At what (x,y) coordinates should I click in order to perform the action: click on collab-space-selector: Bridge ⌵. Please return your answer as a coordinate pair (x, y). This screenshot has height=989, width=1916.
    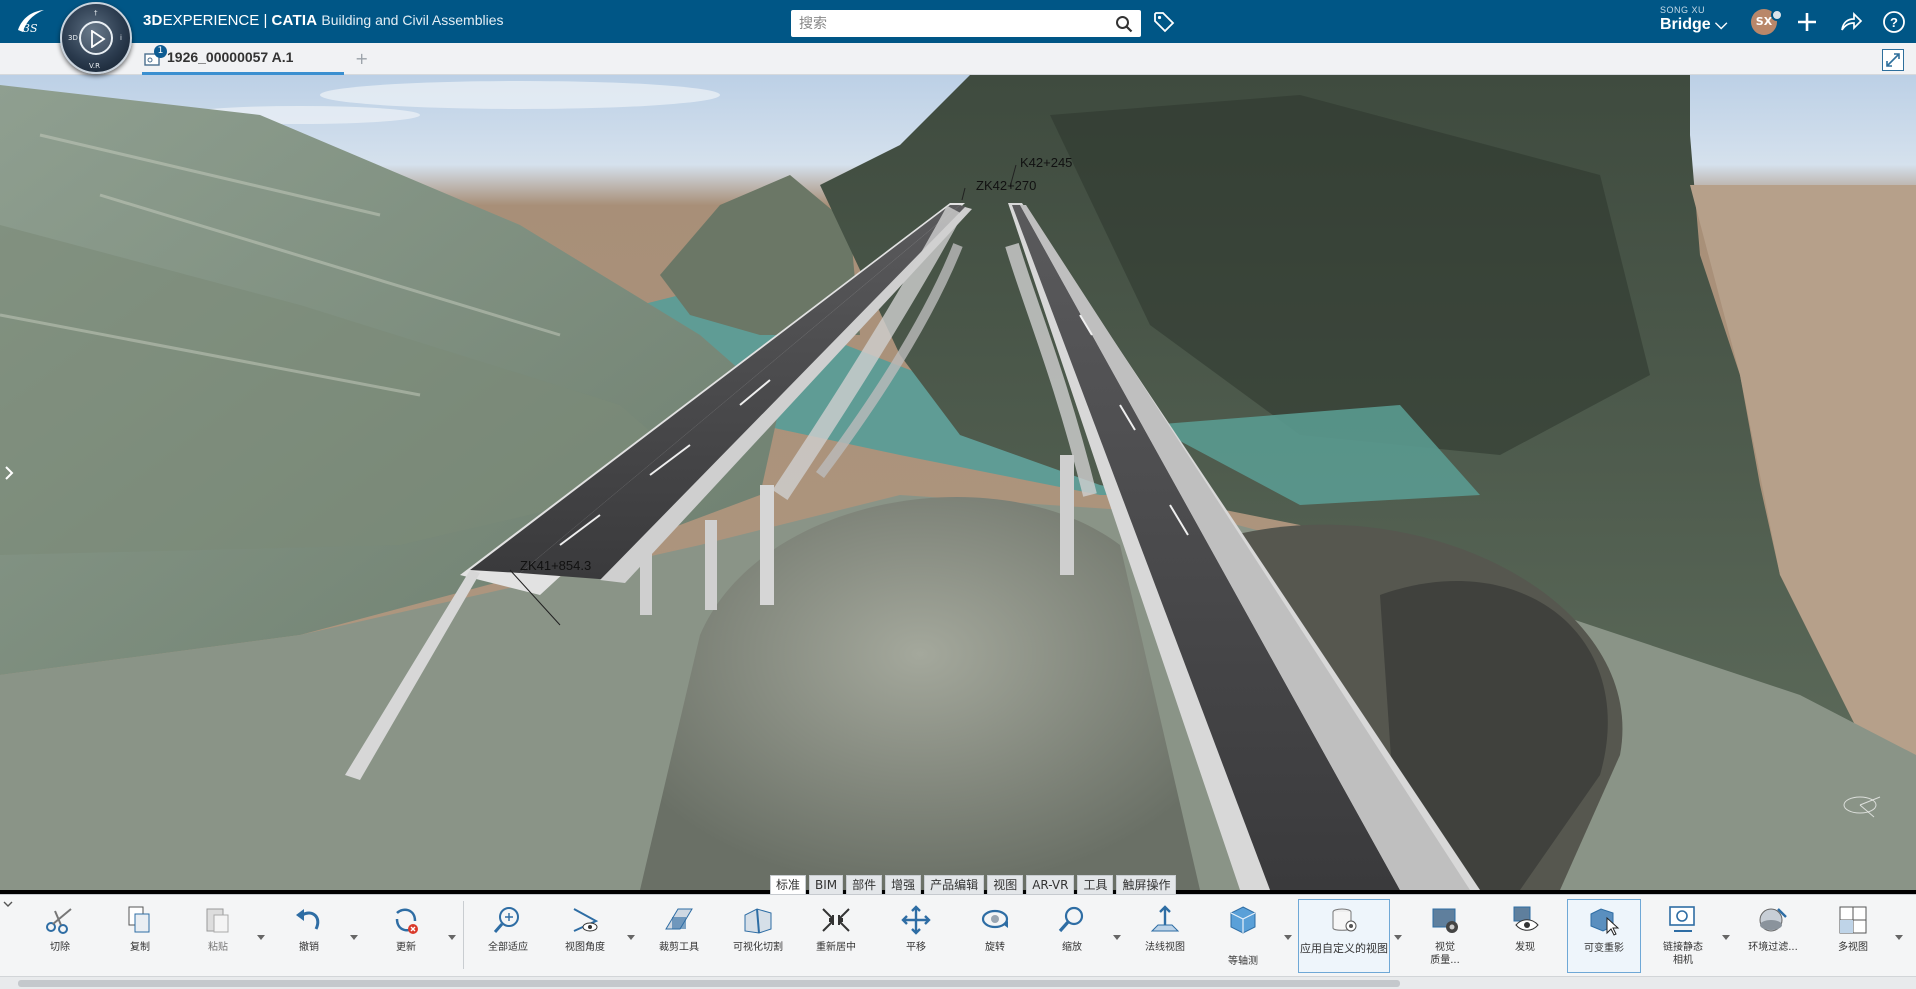
    Looking at the image, I should click on (1693, 25).